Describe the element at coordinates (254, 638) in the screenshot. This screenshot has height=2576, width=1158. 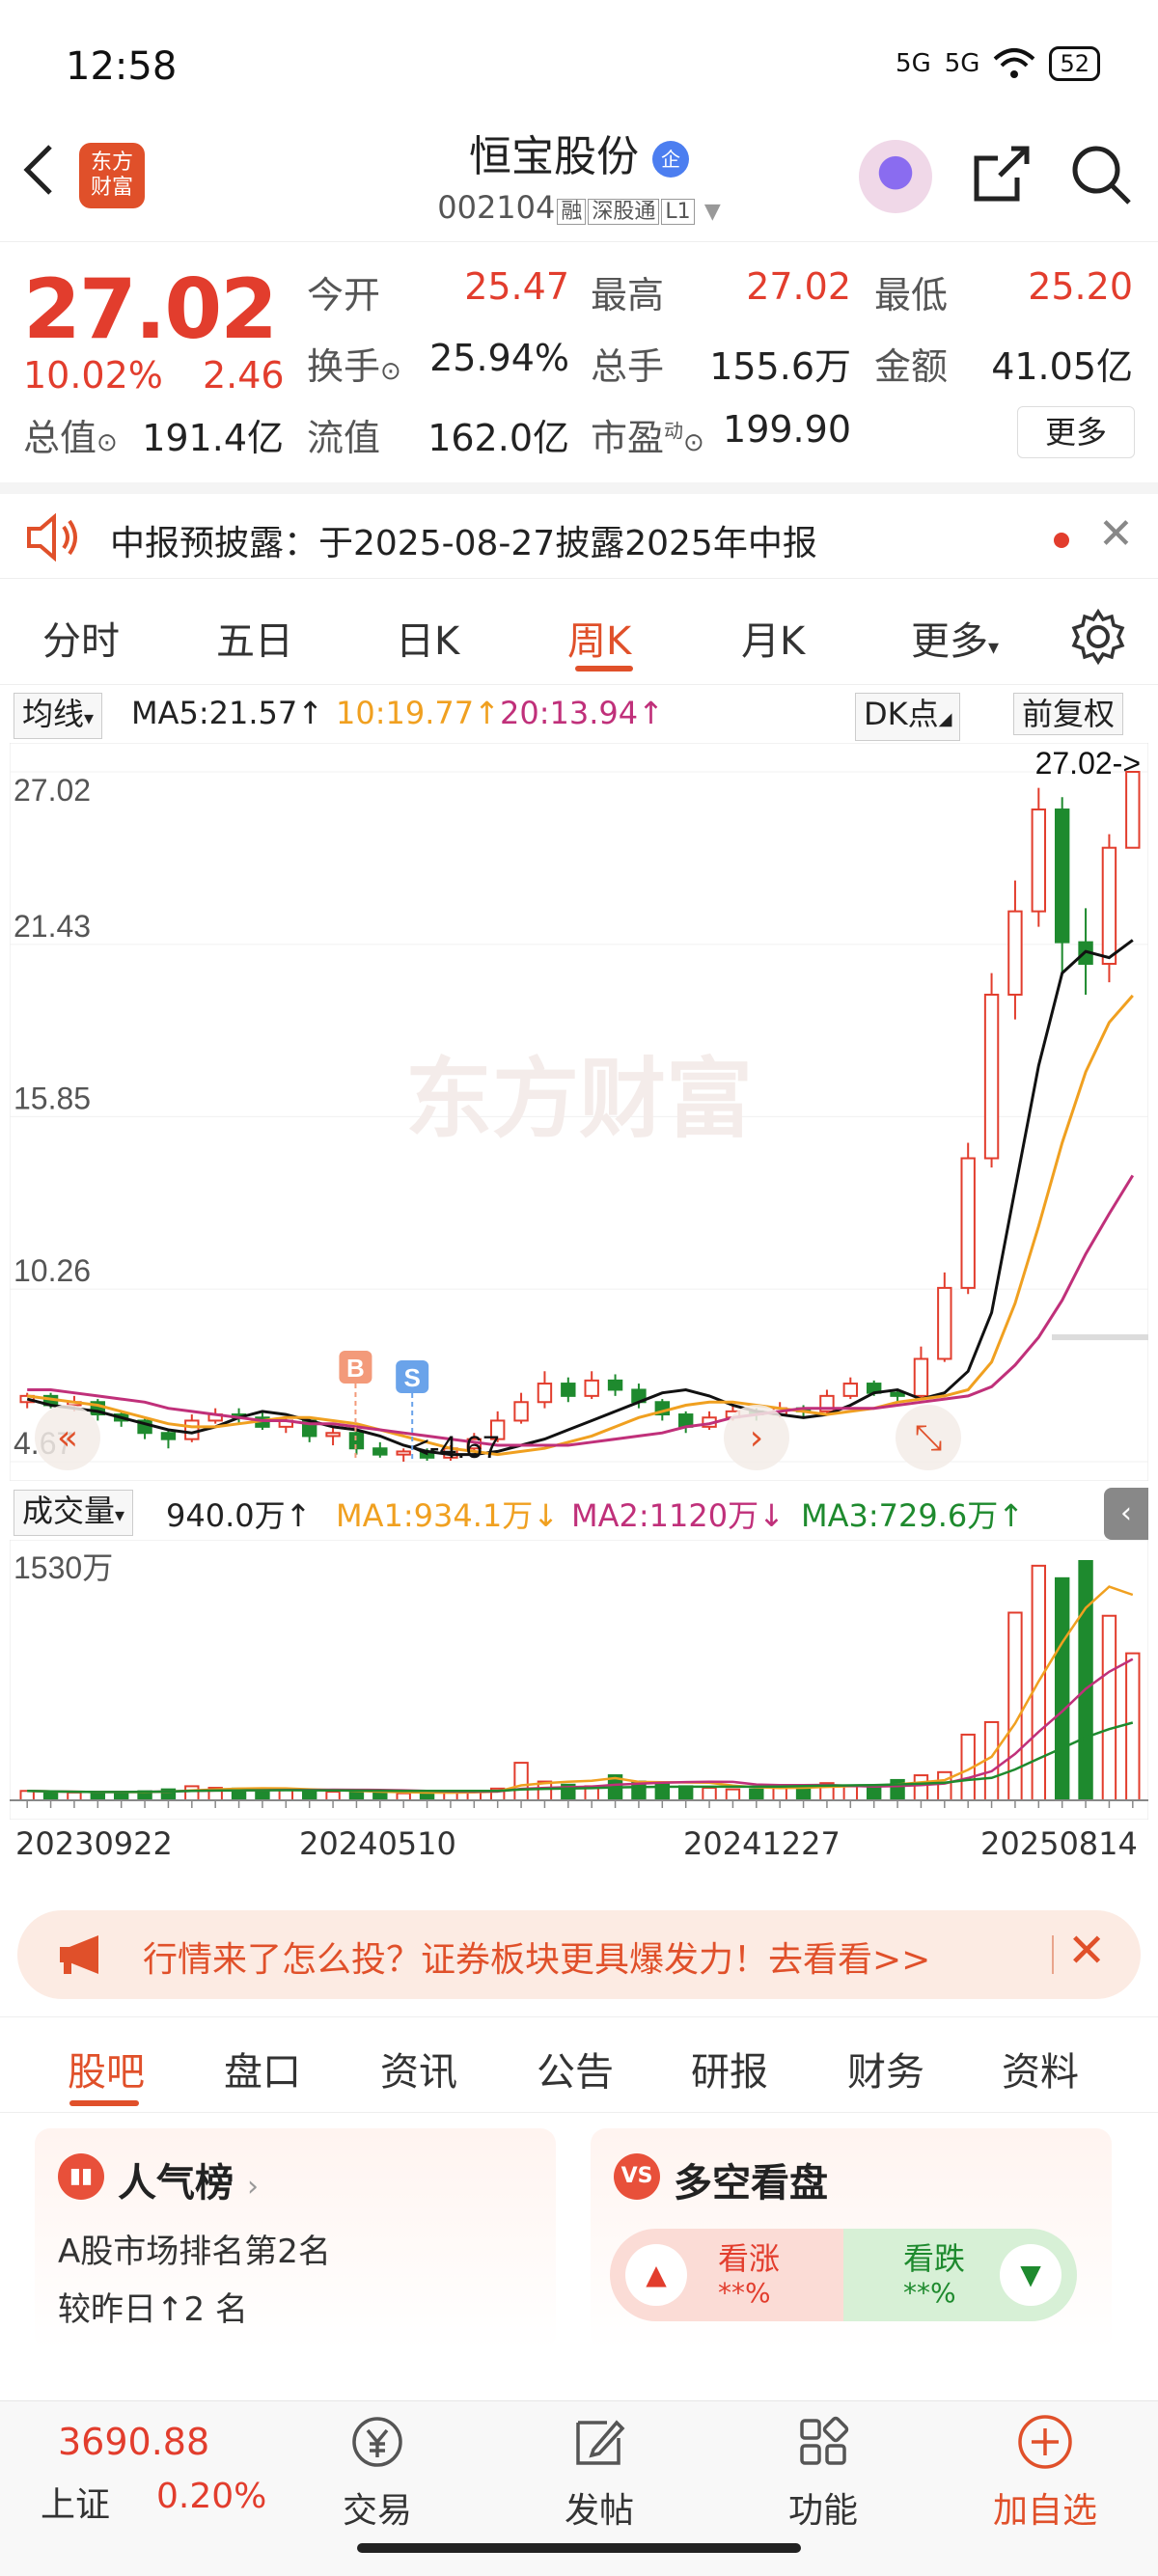
I see `tab-five-day: 五日` at that location.